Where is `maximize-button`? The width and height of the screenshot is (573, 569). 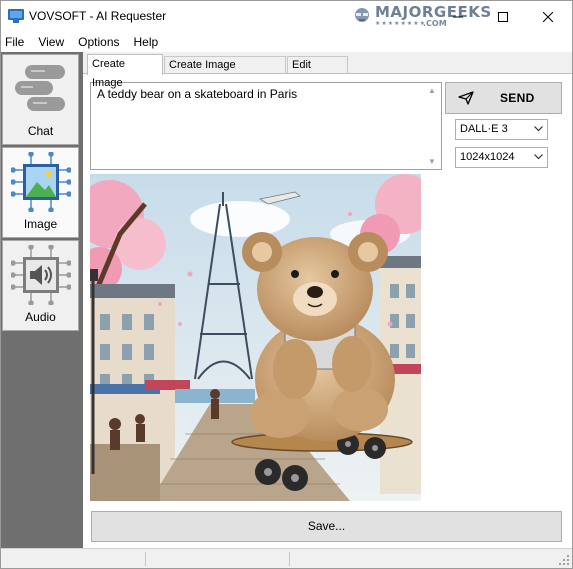
maximize-button is located at coordinates (502, 16).